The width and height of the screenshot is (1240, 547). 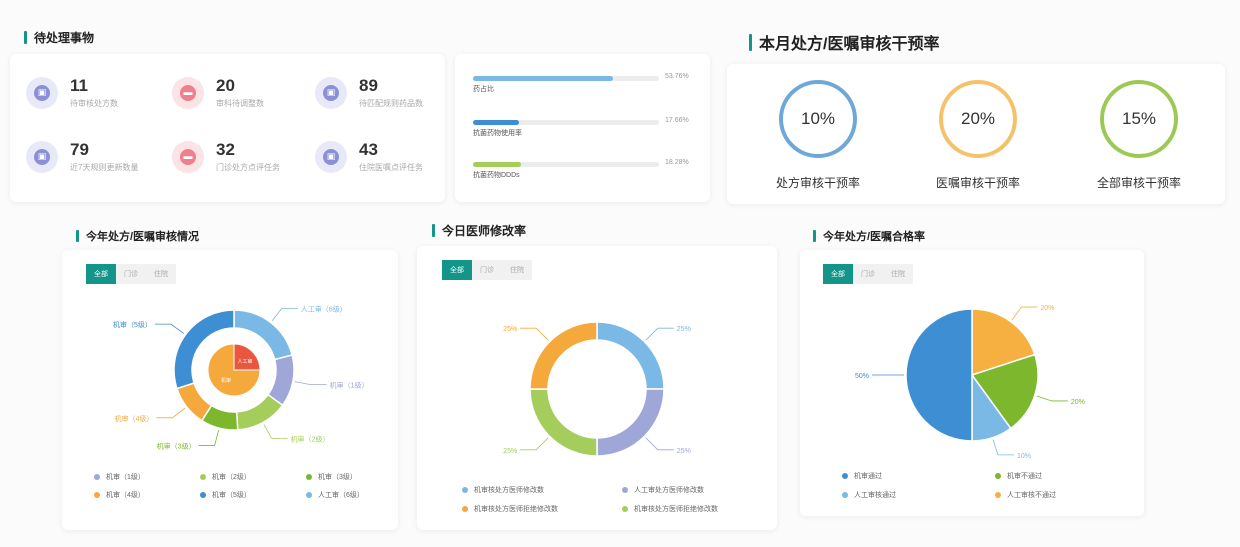 I want to click on chart3-svg: 20% 20% 10% 50%, so click(x=970, y=382).